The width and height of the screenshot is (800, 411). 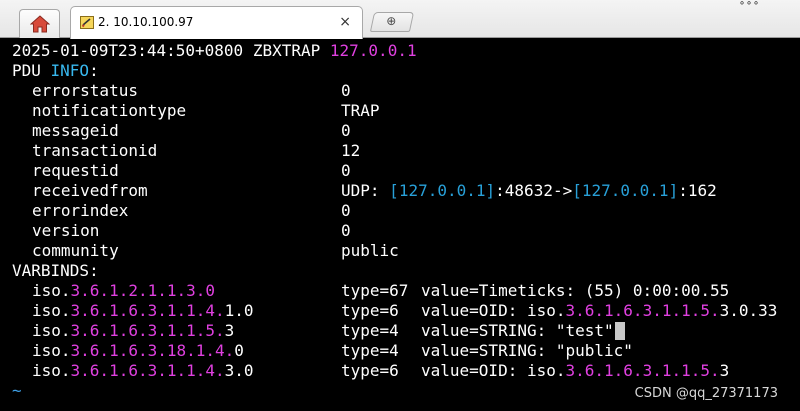 I want to click on varbind-oid: iso.3.6.1.6.3.18.1.4.0, so click(x=138, y=351).